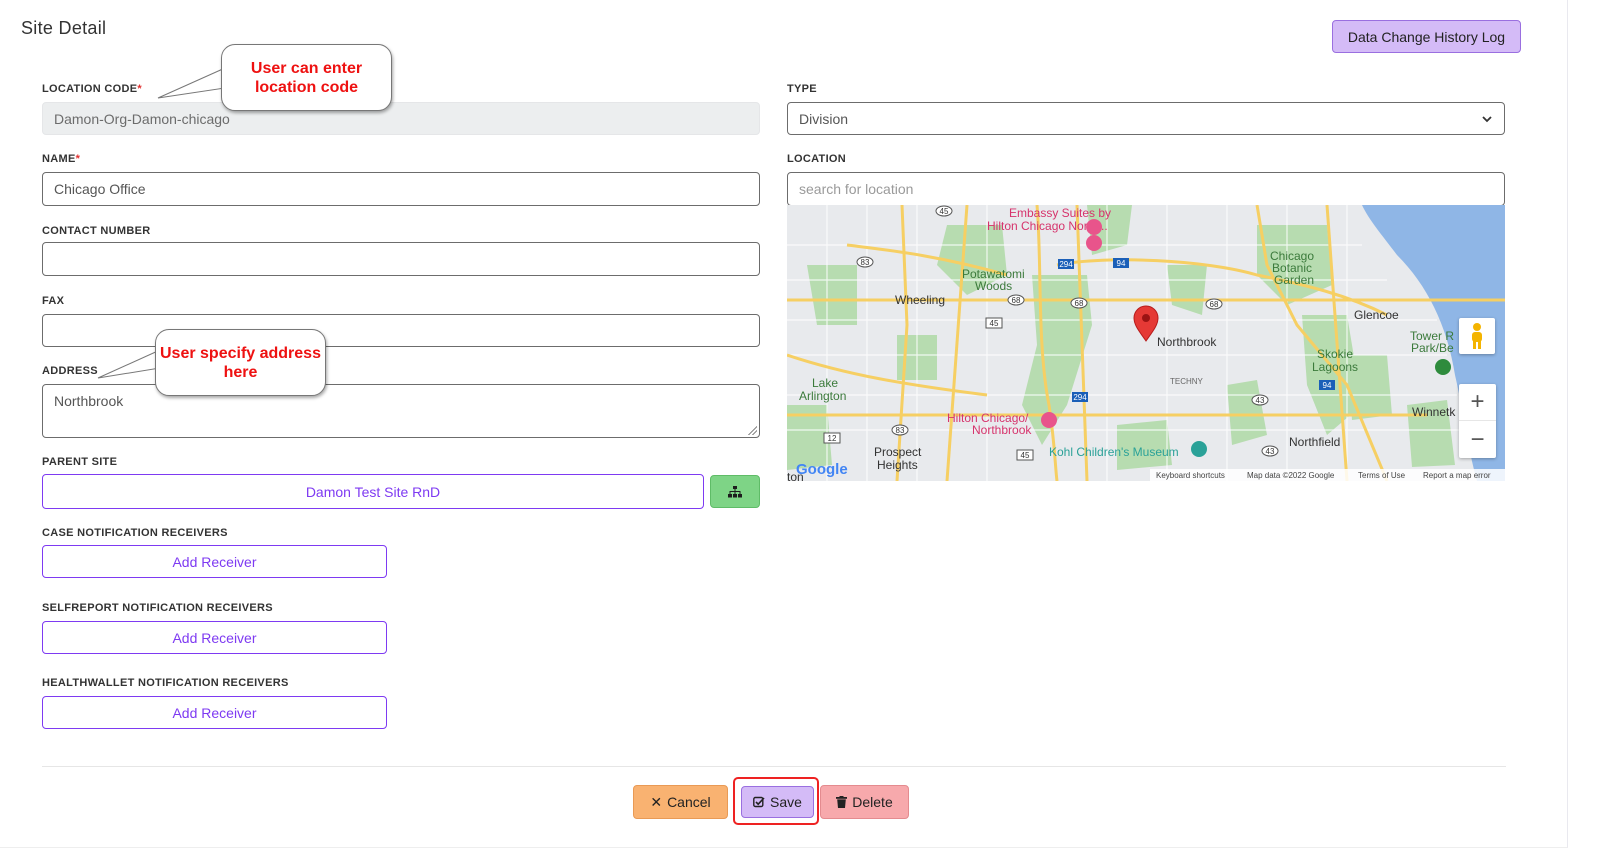 This screenshot has height=862, width=1600. What do you see at coordinates (1443, 367) in the screenshot?
I see `park-pin-icon` at bounding box center [1443, 367].